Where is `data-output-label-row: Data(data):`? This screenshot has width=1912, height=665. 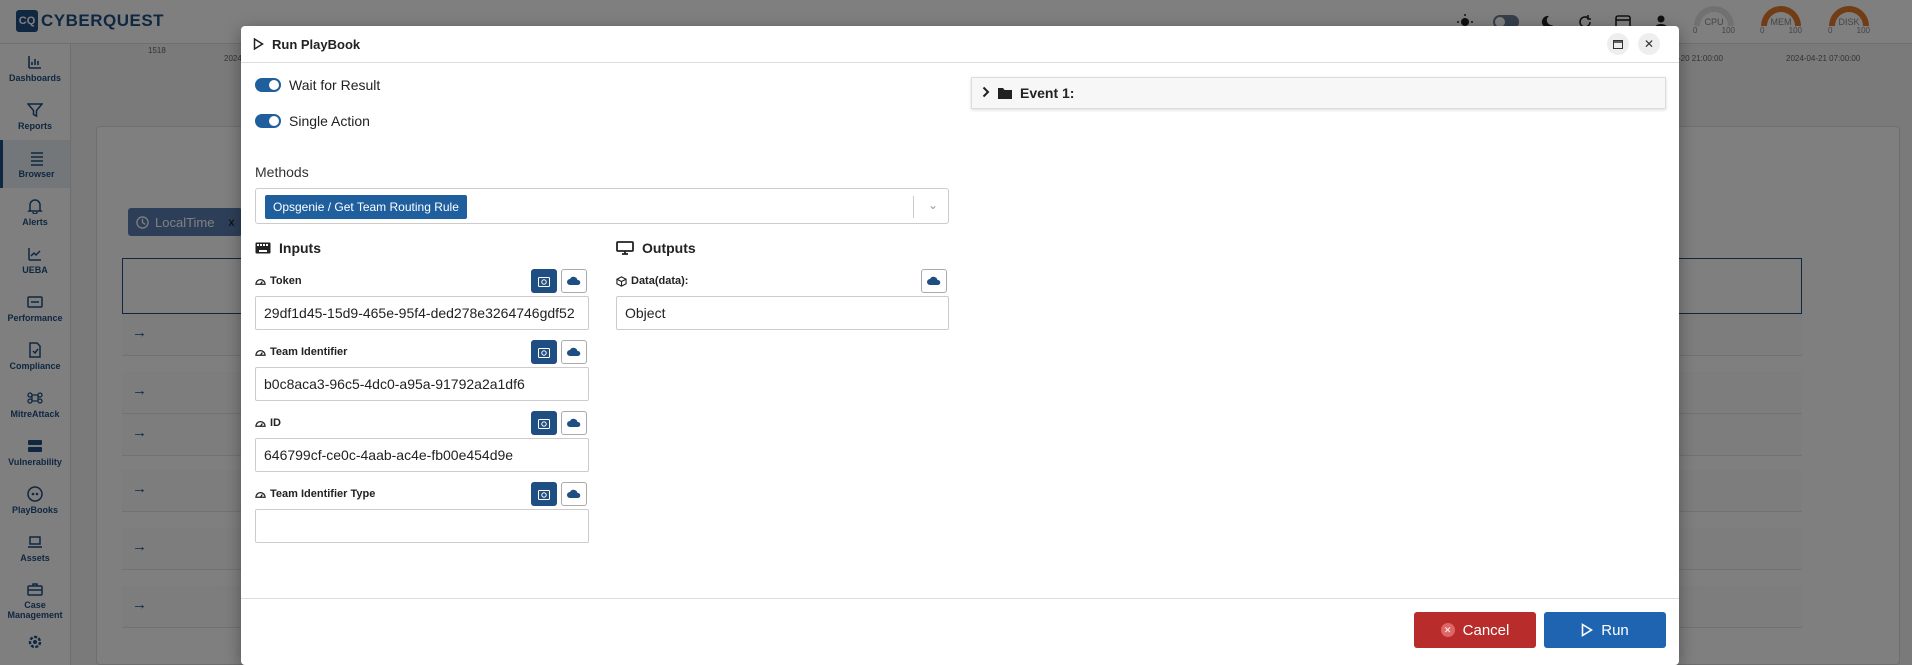 data-output-label-row: Data(data): is located at coordinates (652, 281).